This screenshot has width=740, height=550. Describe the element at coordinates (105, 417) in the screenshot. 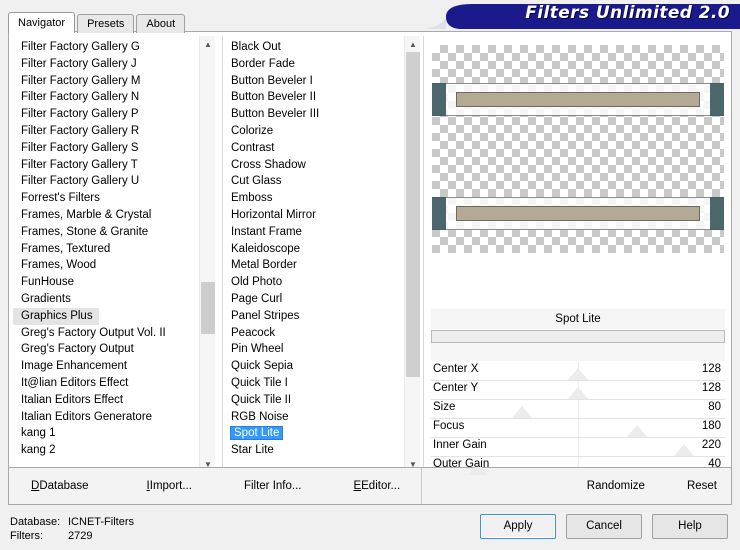

I see `category-list-item: Italian Editors Generatore` at that location.